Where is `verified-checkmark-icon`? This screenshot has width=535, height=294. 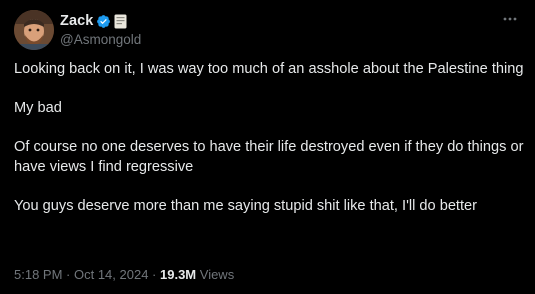 verified-checkmark-icon is located at coordinates (103, 21).